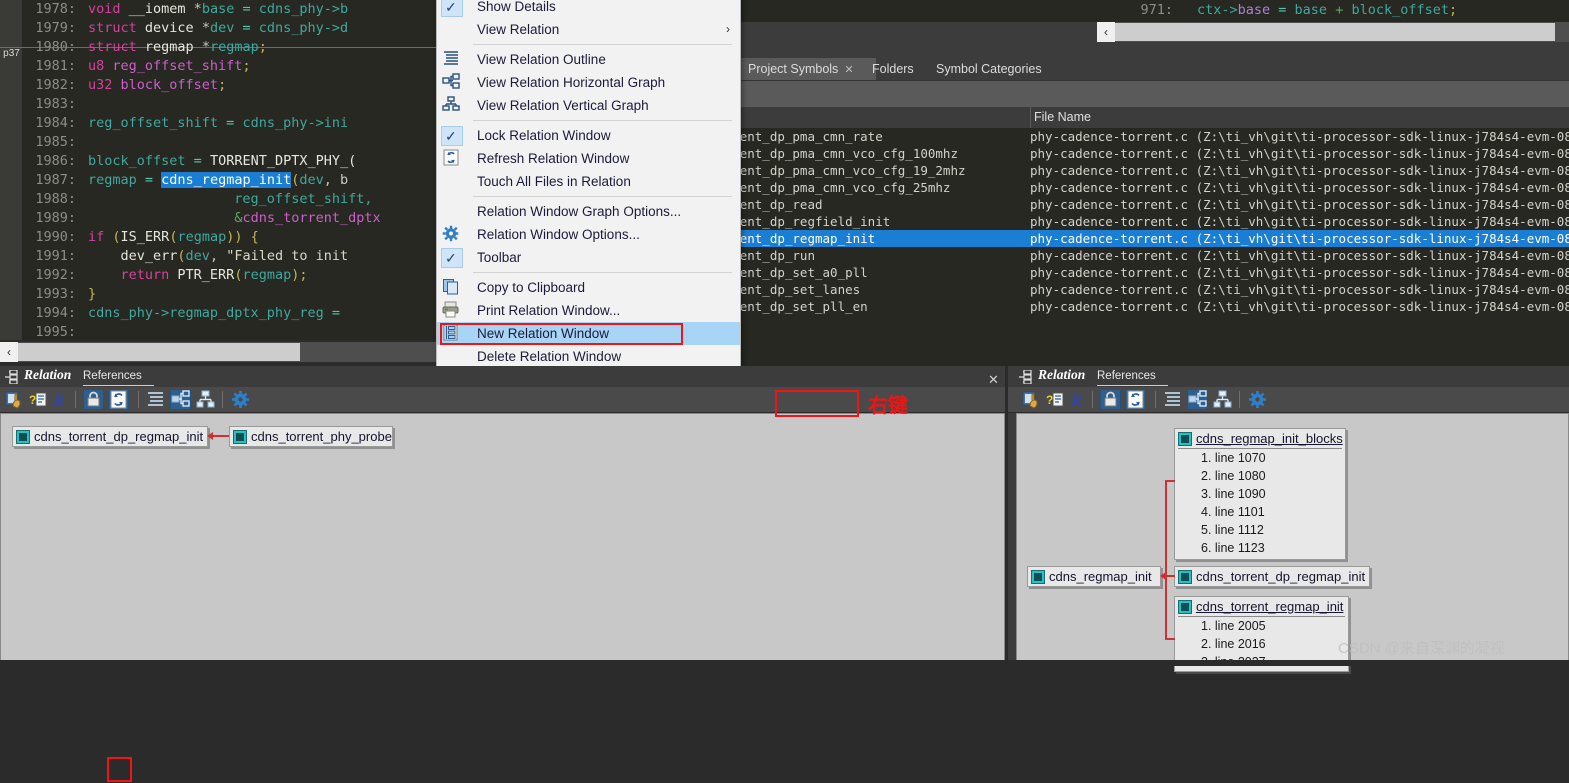 The image size is (1569, 783). I want to click on graph-node-header: cdns_torrent_regmap_init, so click(1261, 606).